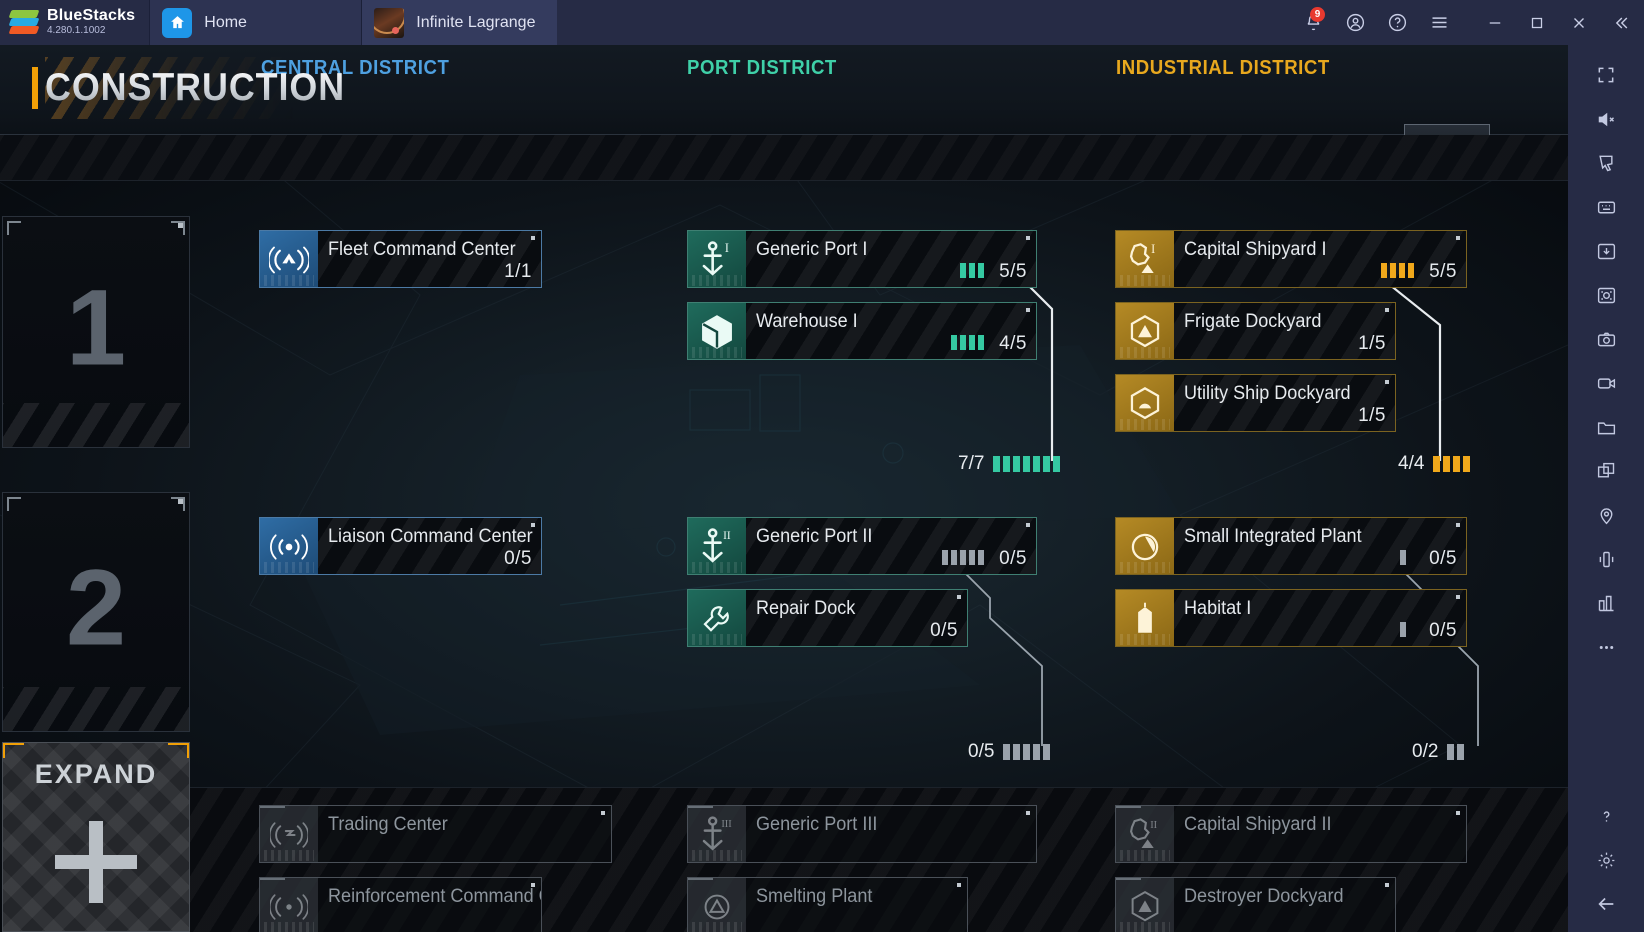 Image resolution: width=1644 pixels, height=932 pixels. I want to click on cursor-icon, so click(1606, 163).